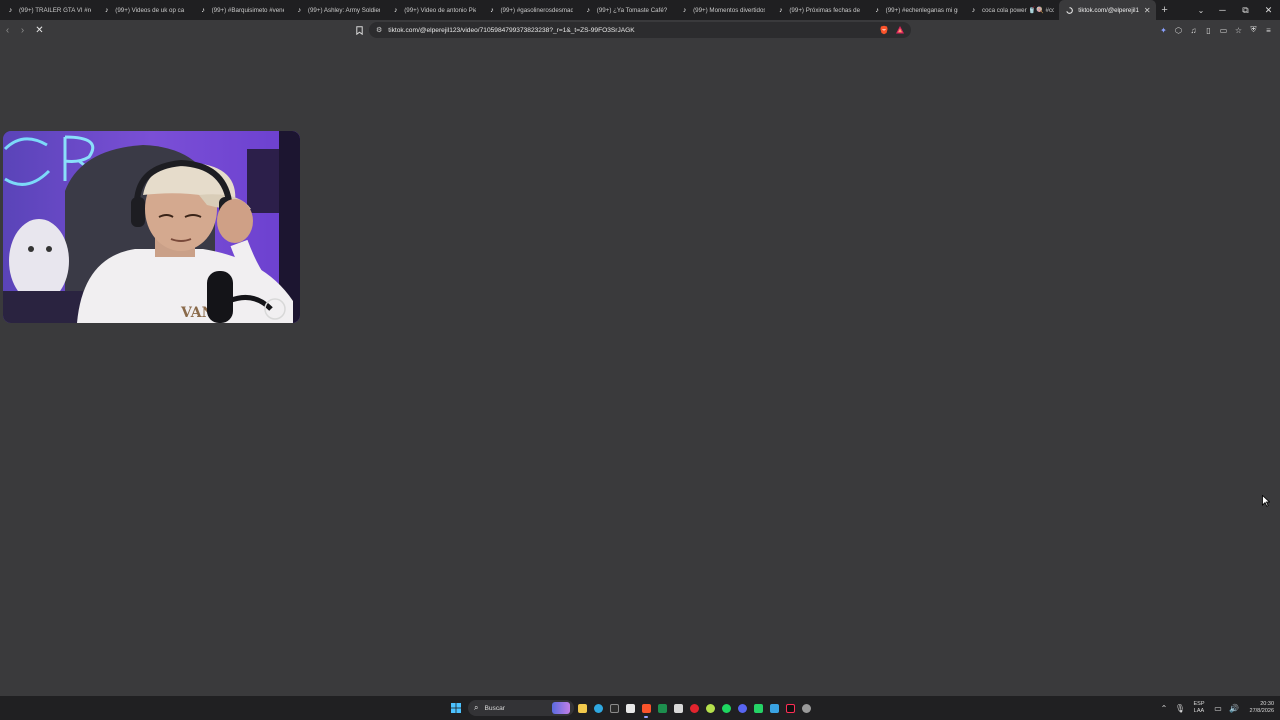 Image resolution: width=1280 pixels, height=720 pixels. I want to click on input-language: ESP LAA, so click(1199, 708).